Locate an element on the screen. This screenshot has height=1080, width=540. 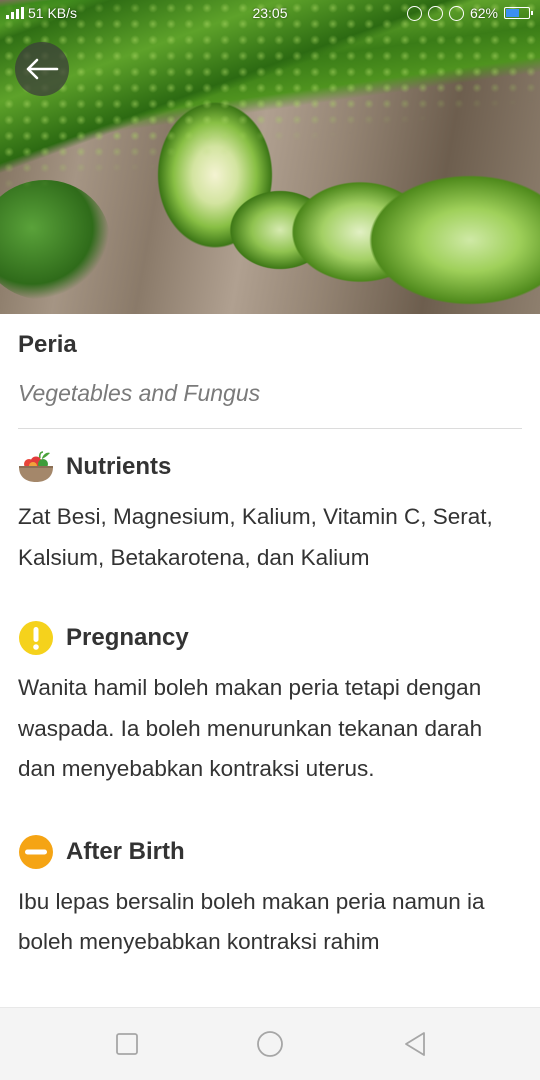
after-birth-header: After Birth is located at coordinates (270, 852).